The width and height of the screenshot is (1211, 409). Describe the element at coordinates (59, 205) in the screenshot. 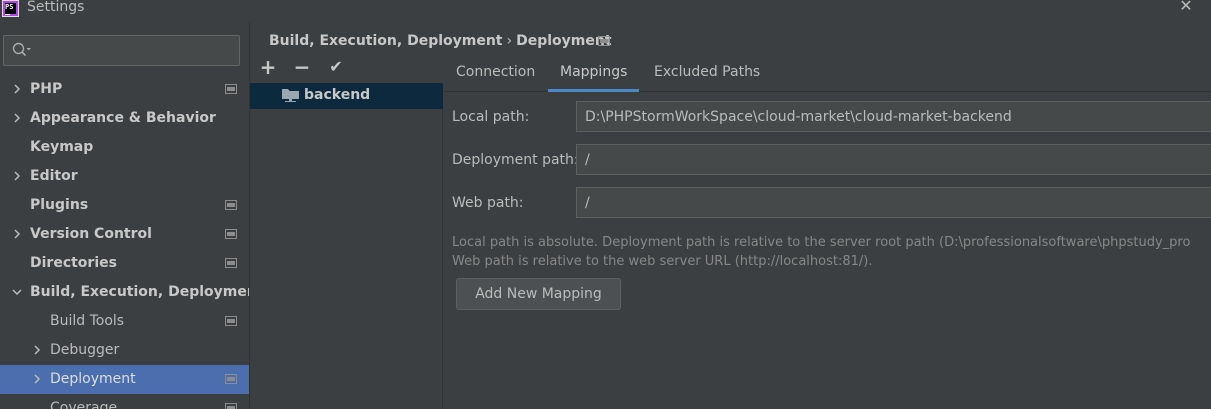

I see `sidebar-item-label: Plugins` at that location.